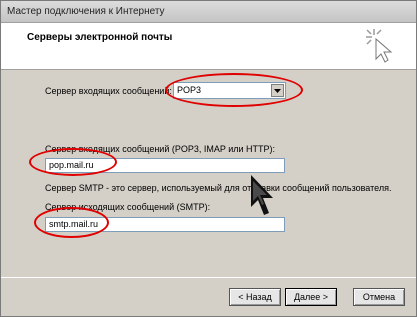 Image resolution: width=417 pixels, height=317 pixels. I want to click on annotation-ellipse-type, so click(234, 90).